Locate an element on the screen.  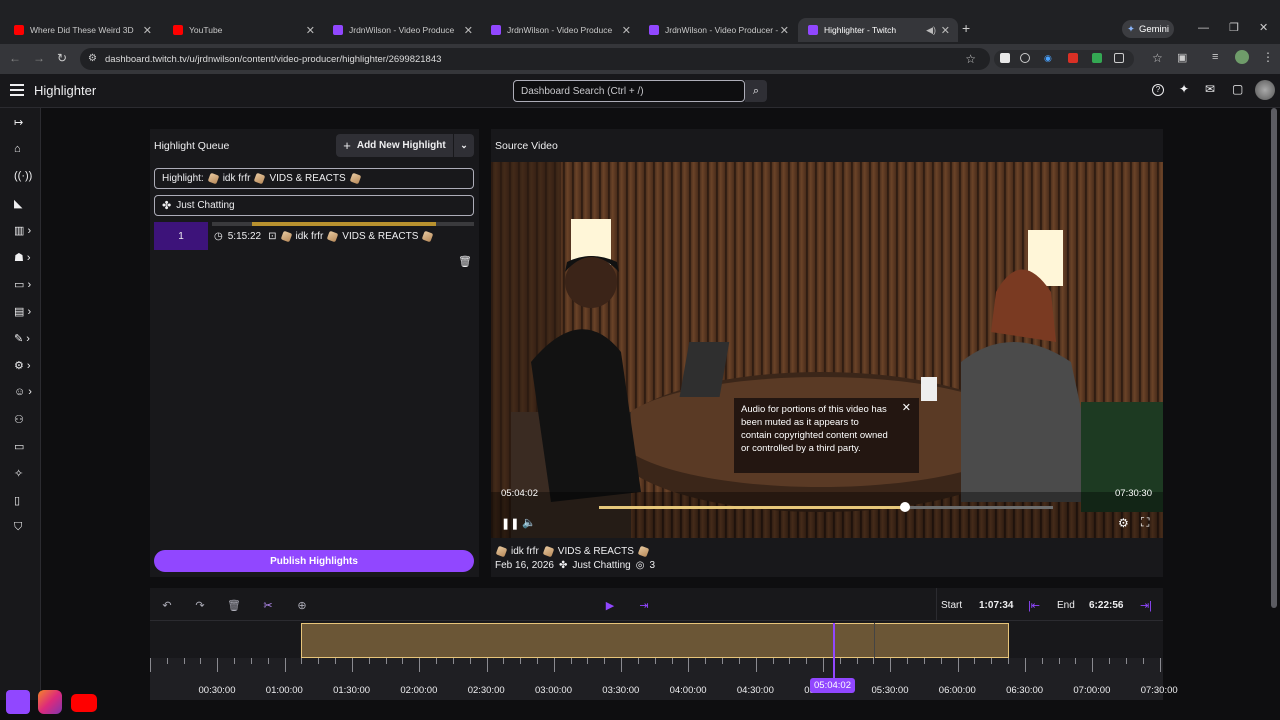
sparkle-icon: ✦ is located at coordinates (1184, 89).